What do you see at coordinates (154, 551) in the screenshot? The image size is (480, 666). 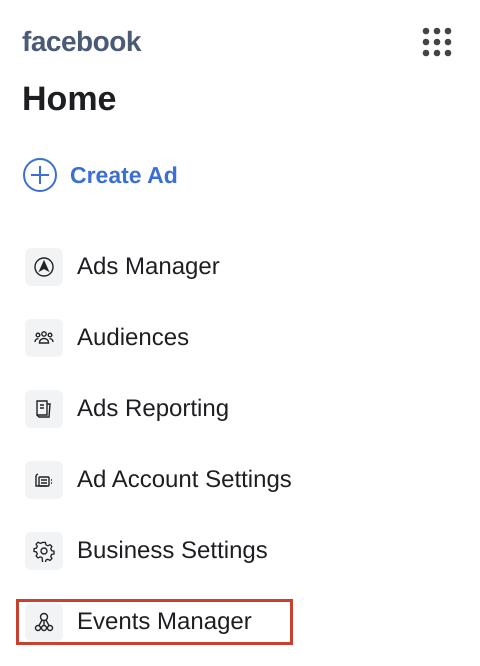 I see `menu-item: Business Settings` at bounding box center [154, 551].